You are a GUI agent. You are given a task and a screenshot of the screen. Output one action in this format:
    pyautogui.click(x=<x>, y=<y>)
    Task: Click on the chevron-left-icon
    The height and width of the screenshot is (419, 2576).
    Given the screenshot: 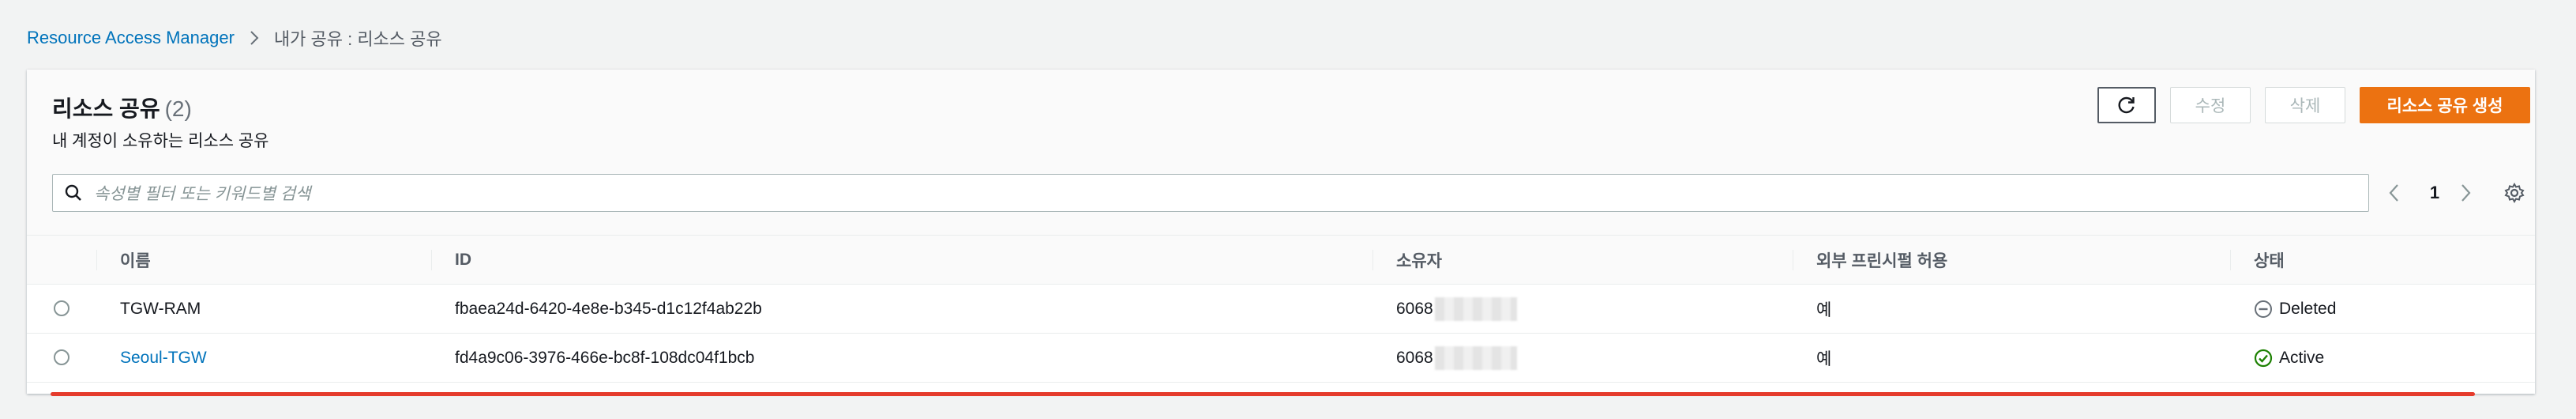 What is the action you would take?
    pyautogui.click(x=2394, y=193)
    